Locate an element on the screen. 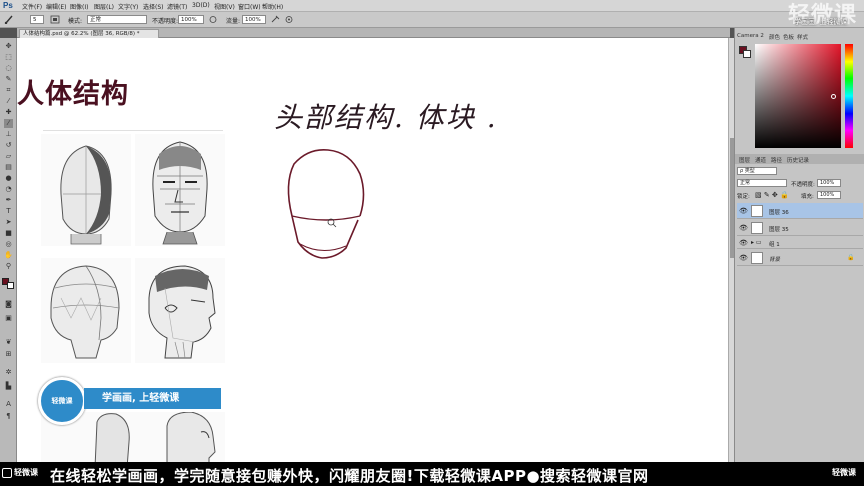 The height and width of the screenshot is (486, 864). lasso-tool-icon: ◌ is located at coordinates (8, 68).